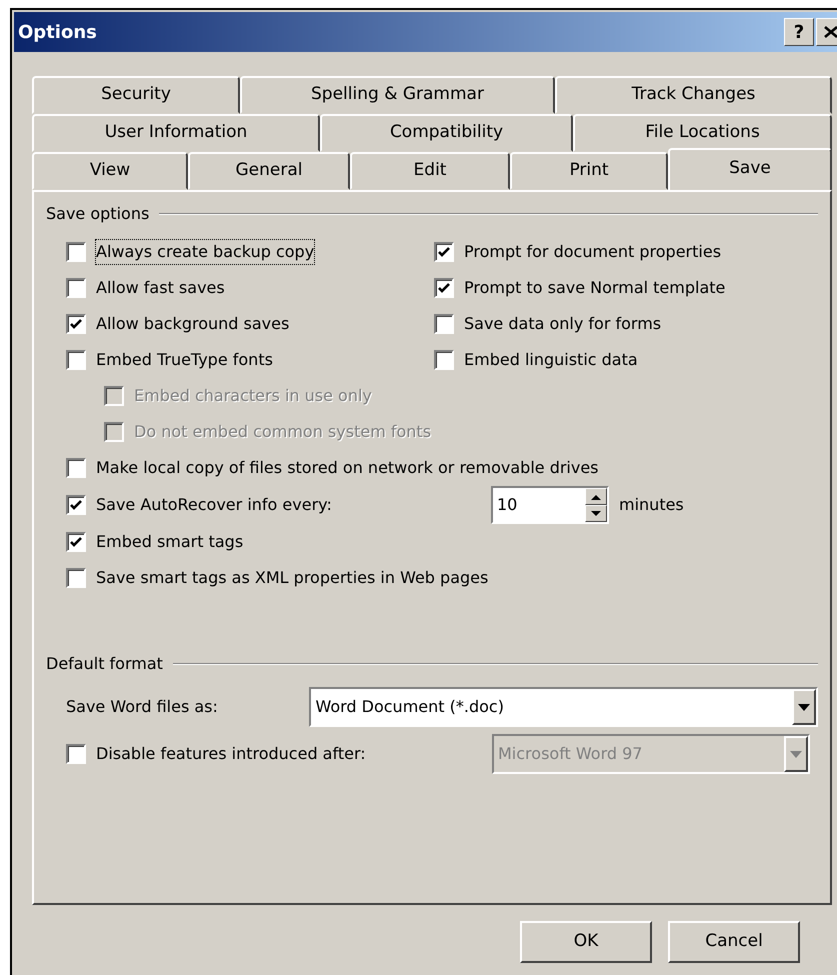 The height and width of the screenshot is (975, 837). I want to click on tab: Compatibility, so click(446, 133).